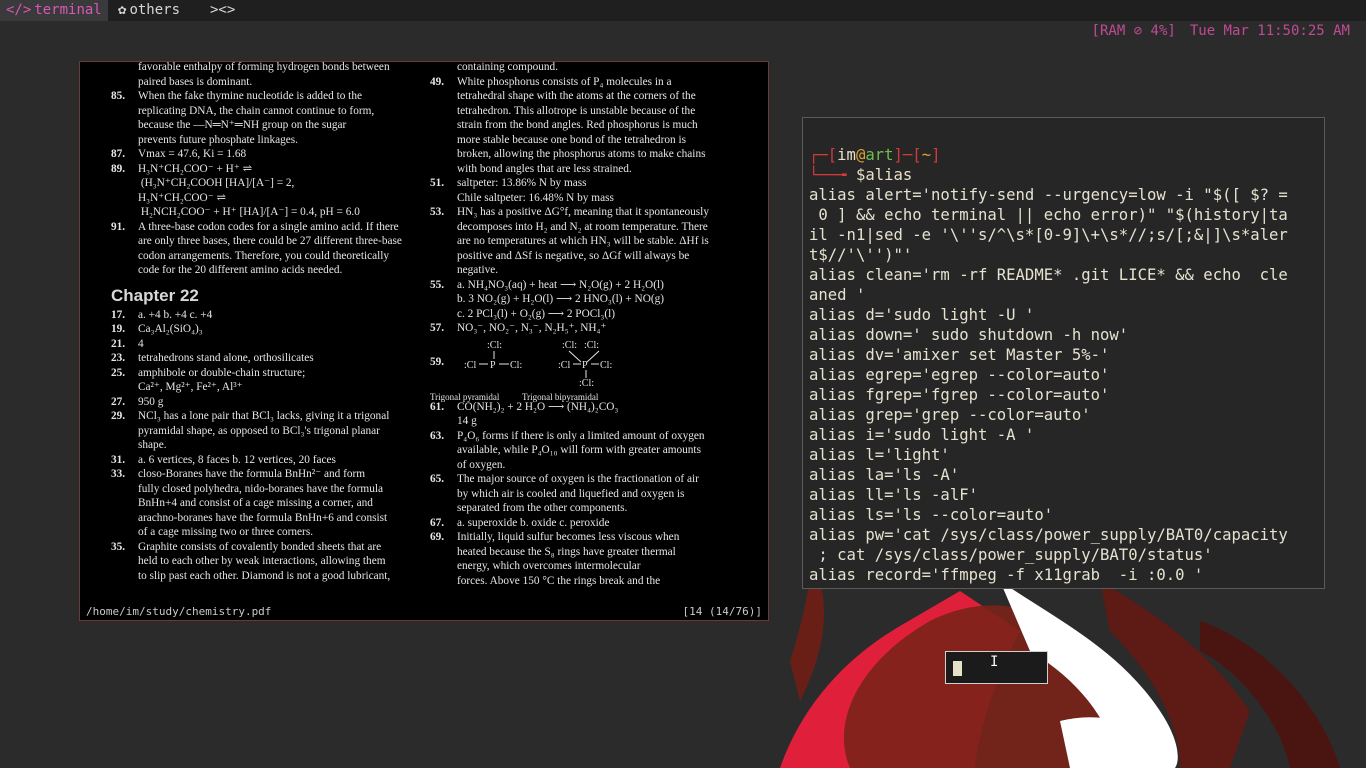 This screenshot has width=1366, height=768. Describe the element at coordinates (996, 667) in the screenshot. I see `text-input-box: I` at that location.